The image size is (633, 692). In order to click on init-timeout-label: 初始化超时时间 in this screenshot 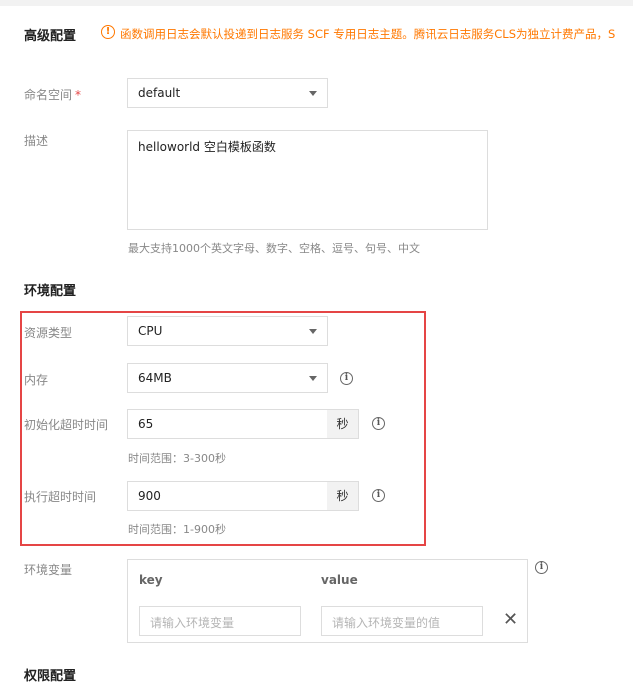, I will do `click(66, 425)`.